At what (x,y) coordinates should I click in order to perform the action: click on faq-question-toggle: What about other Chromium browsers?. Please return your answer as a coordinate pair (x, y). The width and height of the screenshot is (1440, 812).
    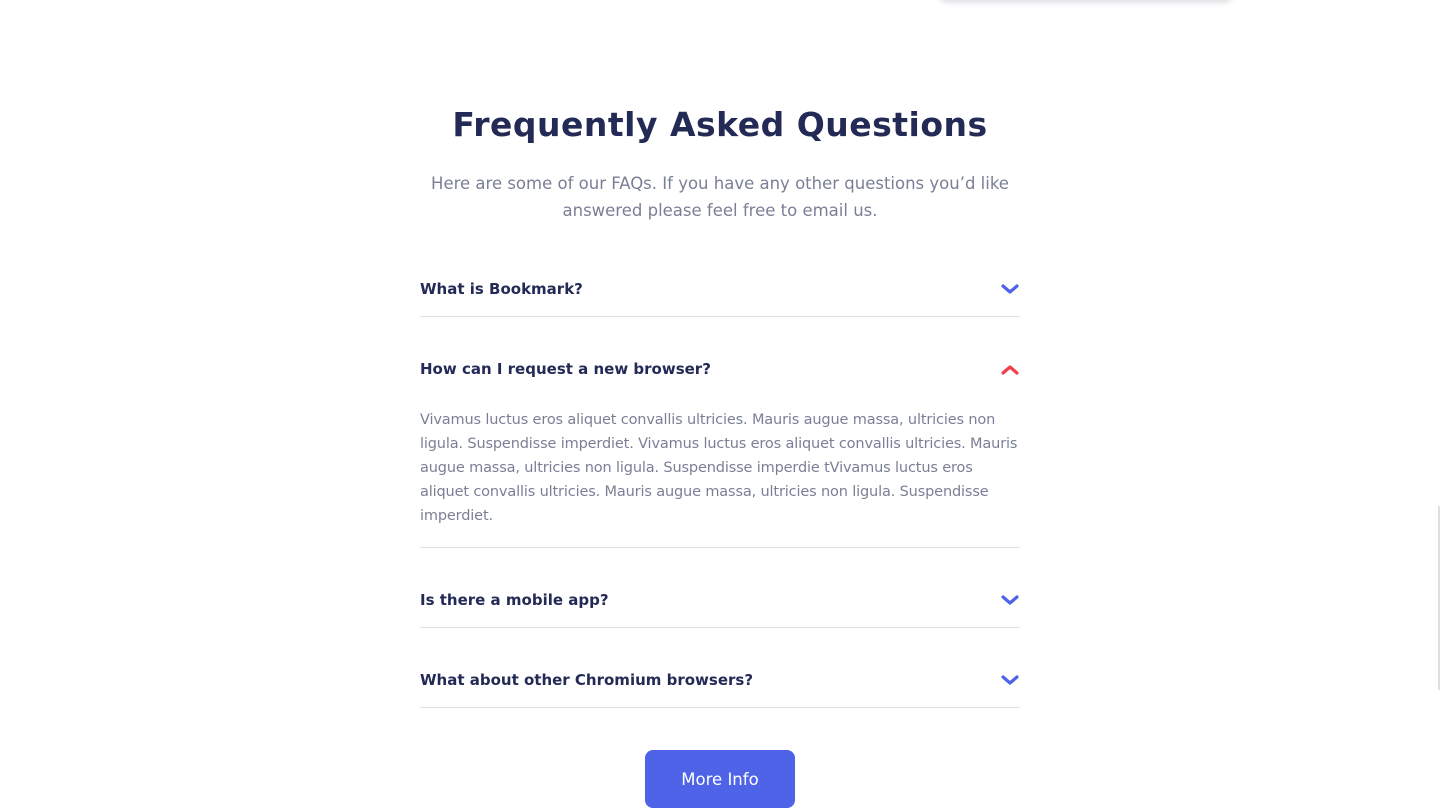
    Looking at the image, I should click on (720, 680).